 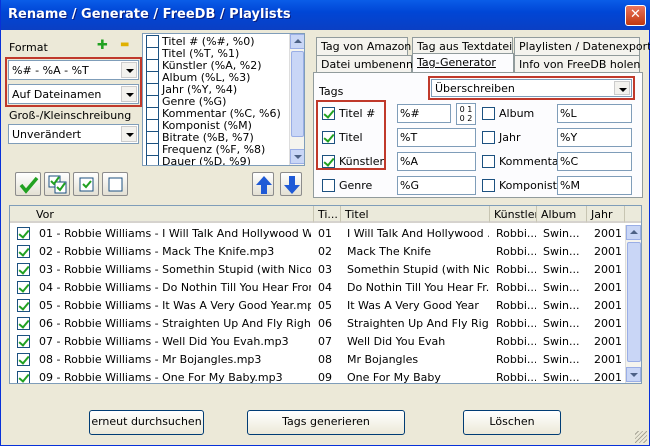 I want to click on numbering-icon-bottom: 0 2, so click(x=466, y=118).